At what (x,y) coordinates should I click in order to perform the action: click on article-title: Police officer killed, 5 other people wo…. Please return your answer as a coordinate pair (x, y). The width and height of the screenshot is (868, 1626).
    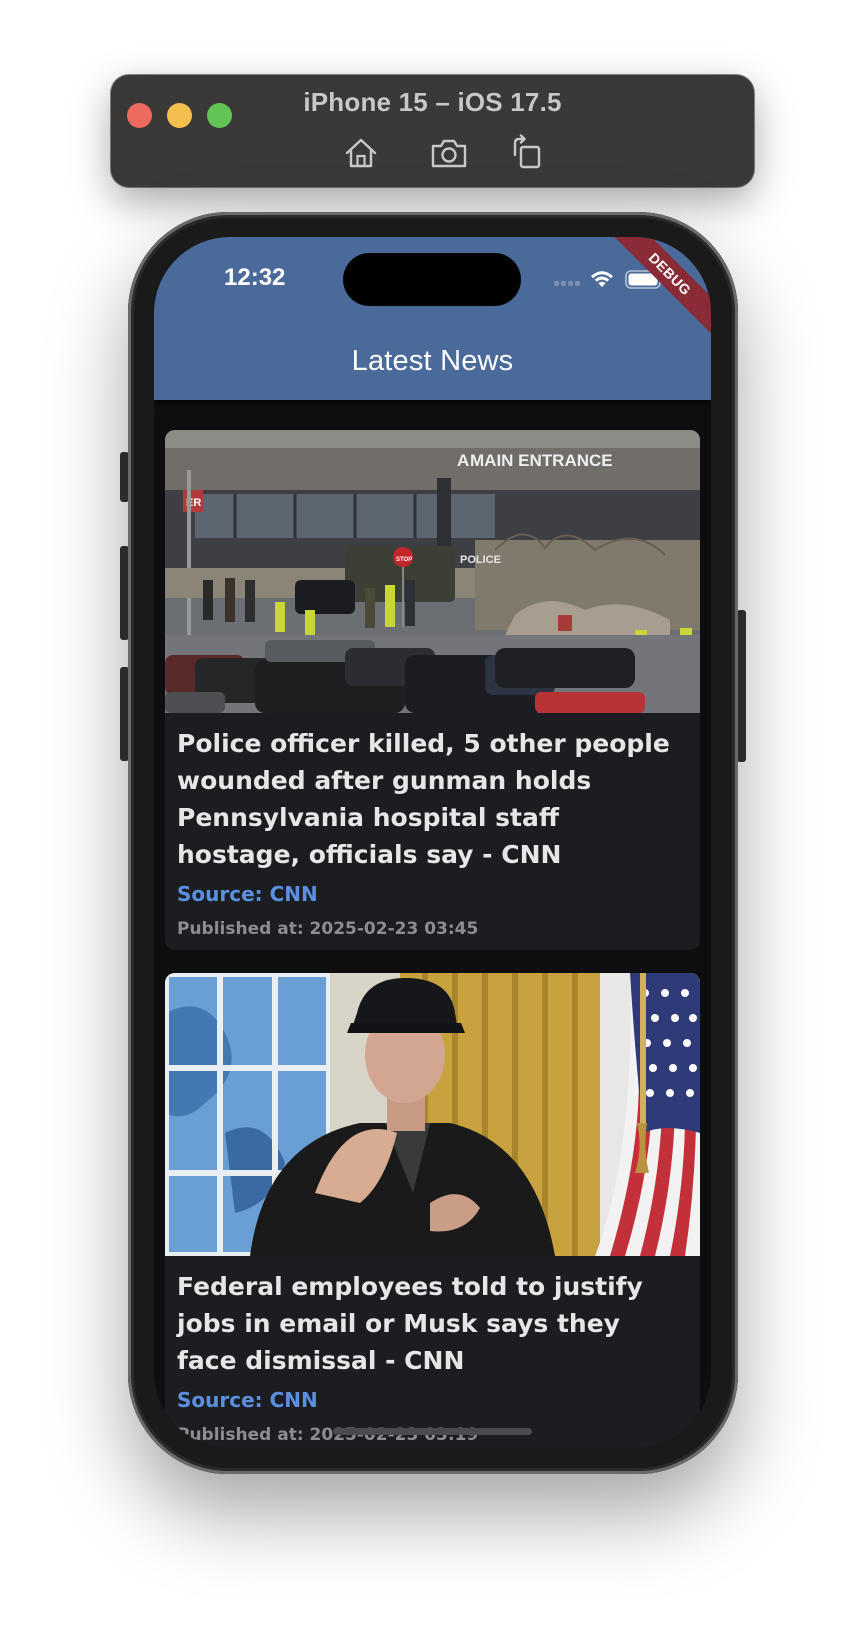
    Looking at the image, I should click on (432, 799).